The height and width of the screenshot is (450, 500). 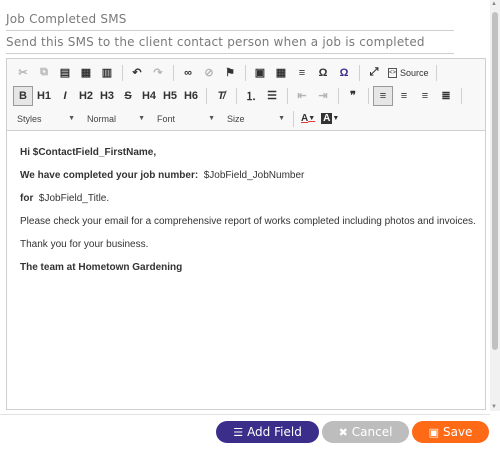 What do you see at coordinates (274, 432) in the screenshot?
I see `add-field-label: Add Field` at bounding box center [274, 432].